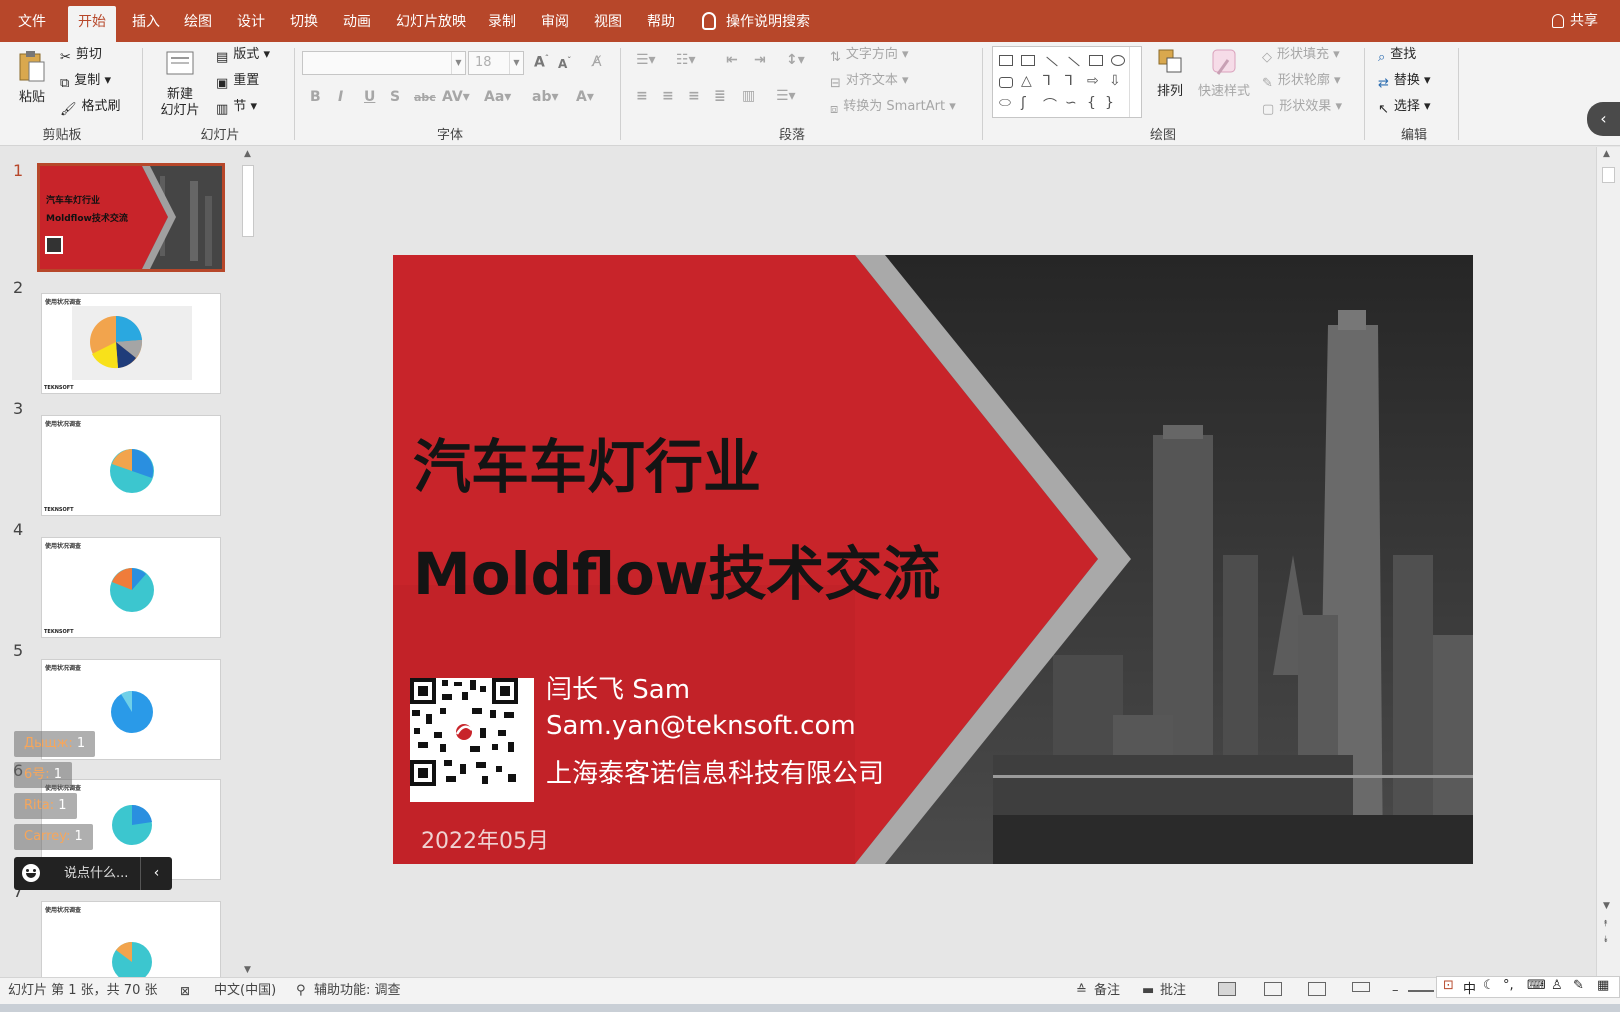  I want to click on slideshow-view-icon, so click(1361, 987).